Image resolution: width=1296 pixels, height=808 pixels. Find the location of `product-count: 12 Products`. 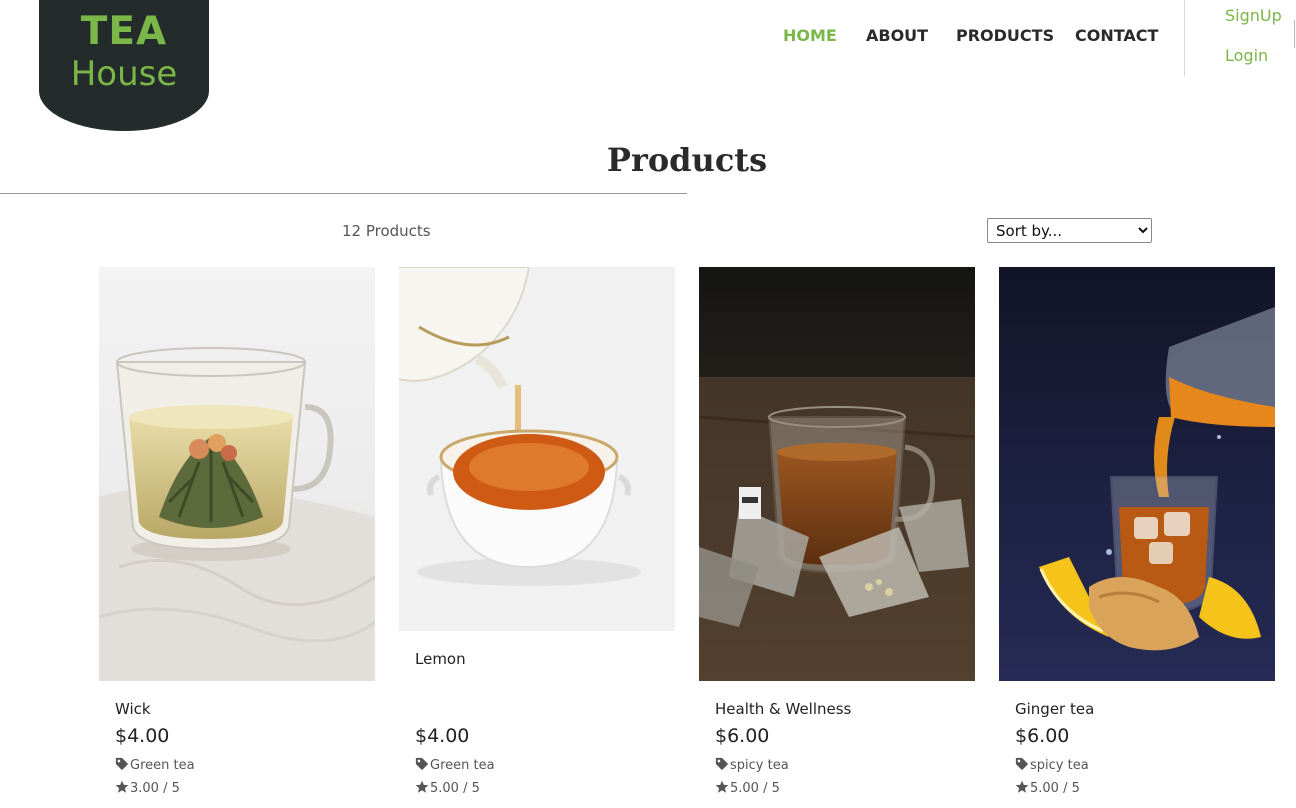

product-count: 12 Products is located at coordinates (386, 231).